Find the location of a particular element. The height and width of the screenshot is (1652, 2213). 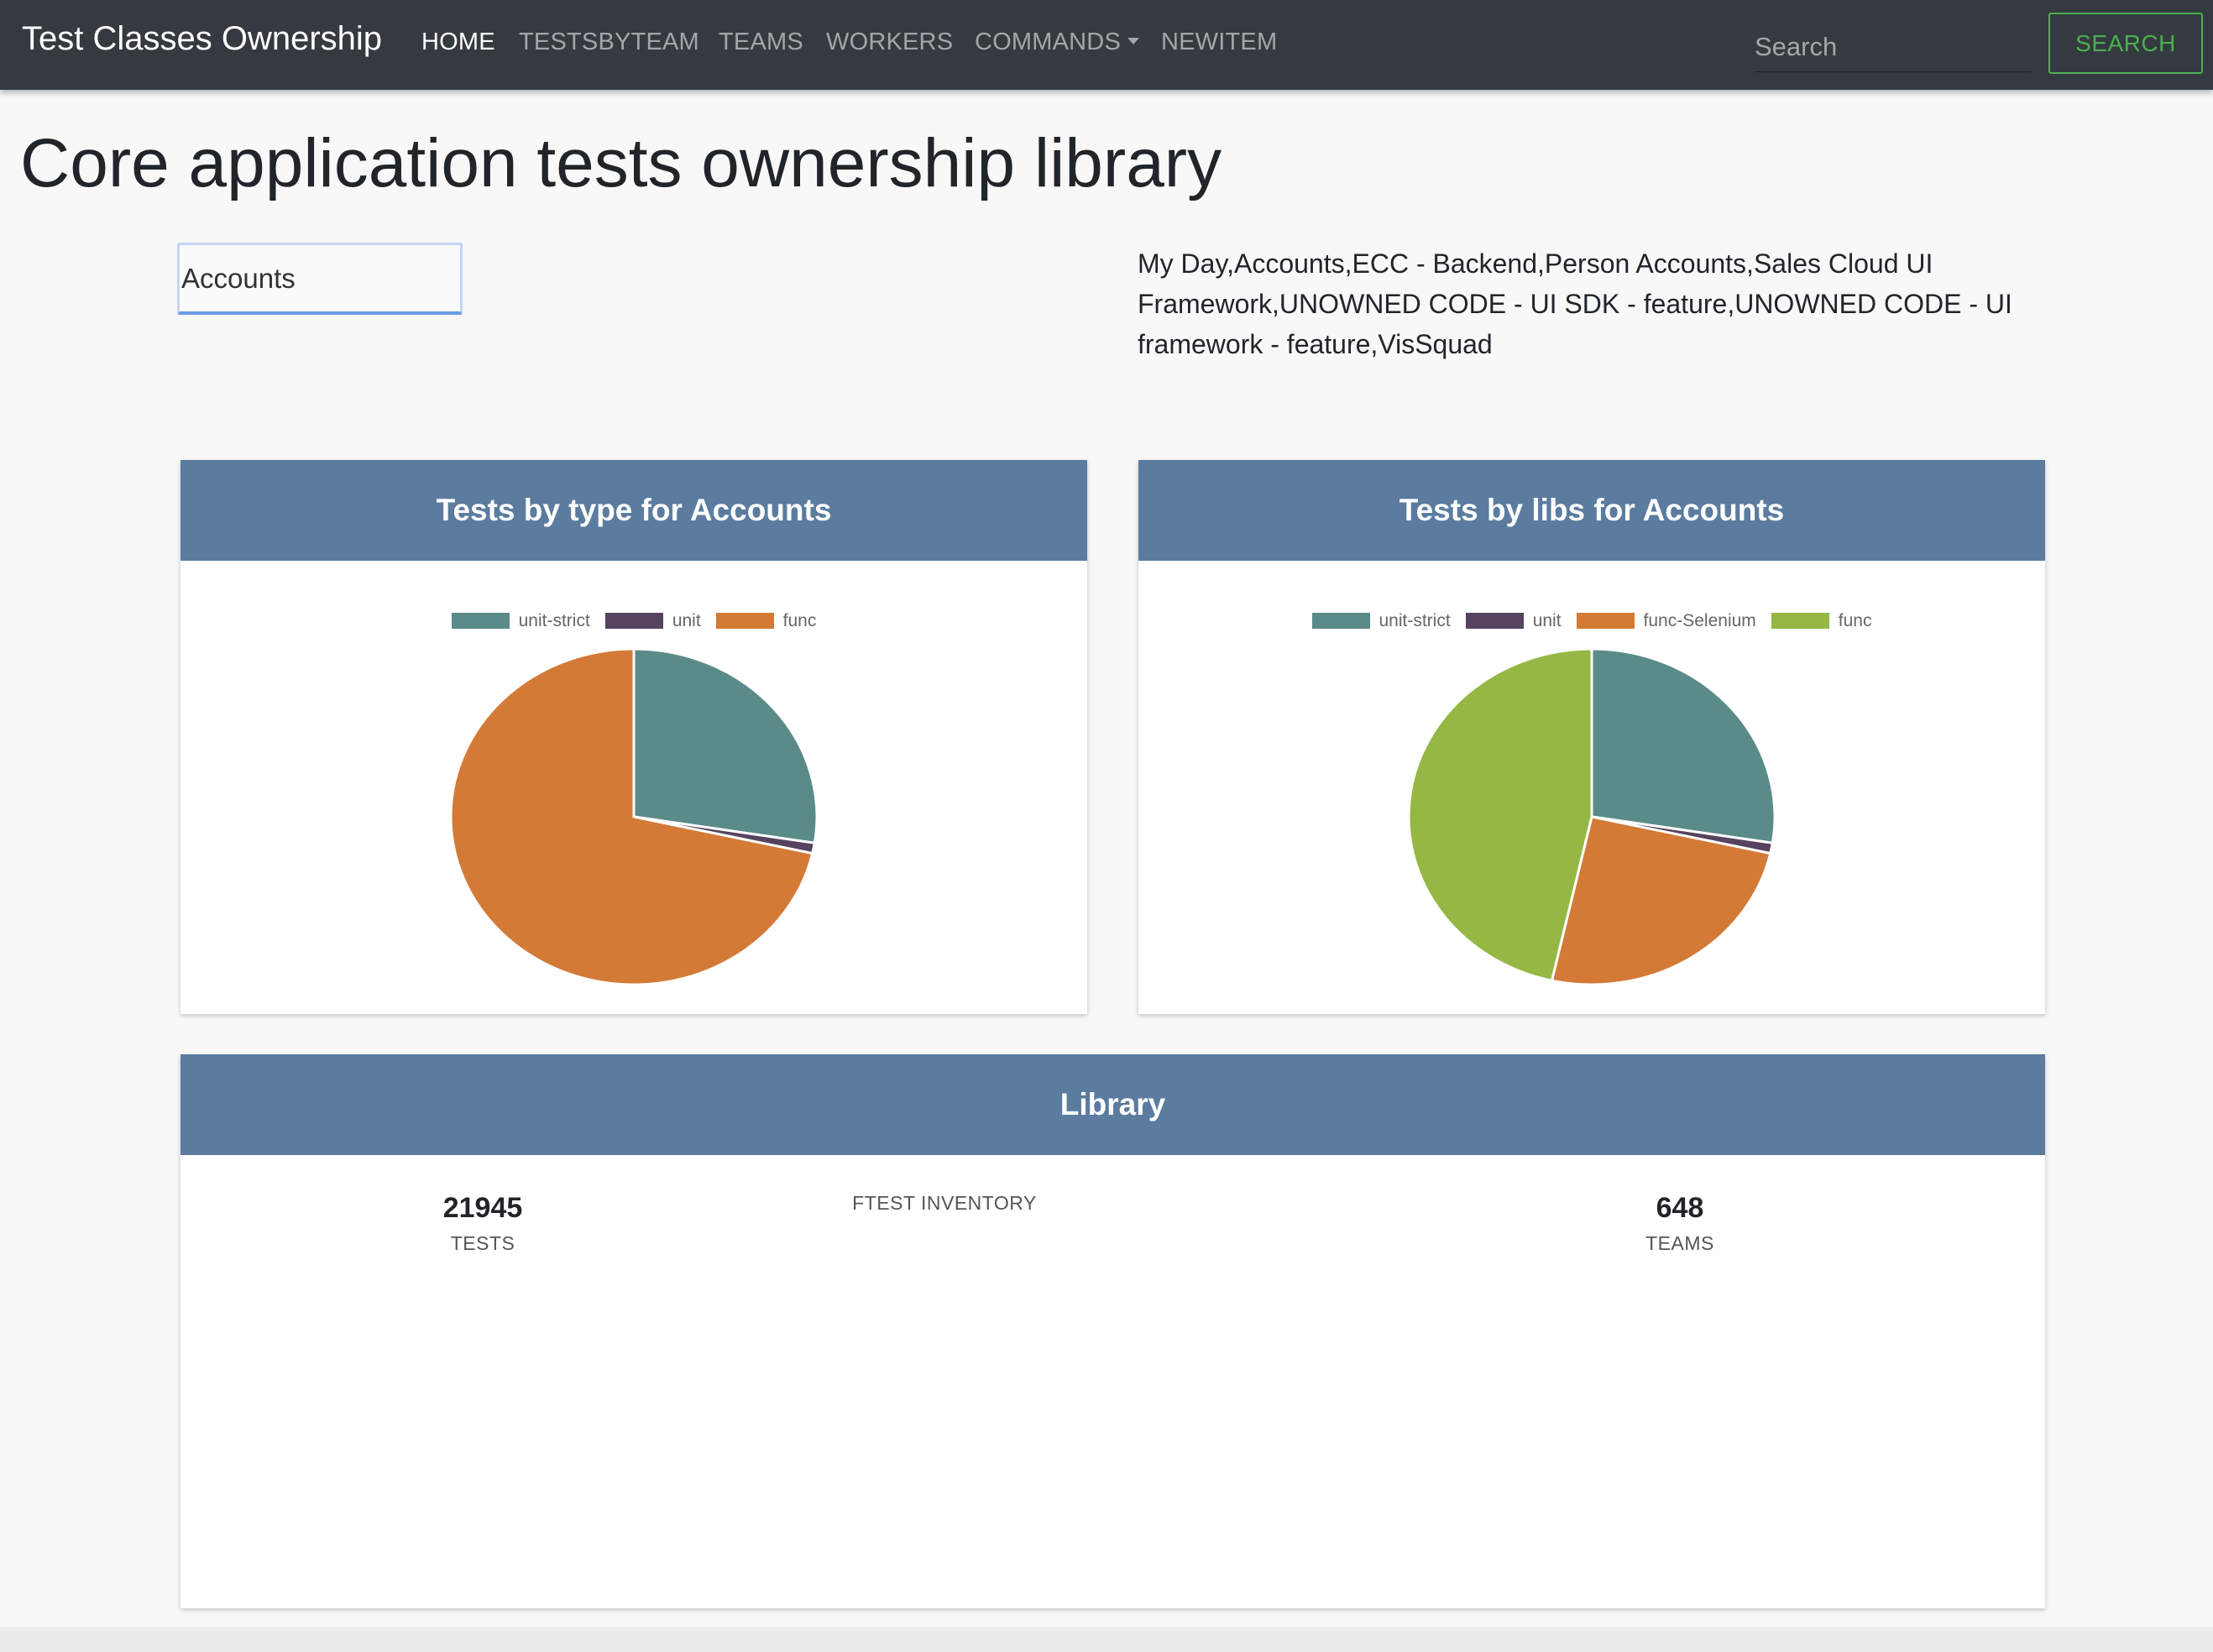

nav-newitem: NEWITEM is located at coordinates (1219, 42).